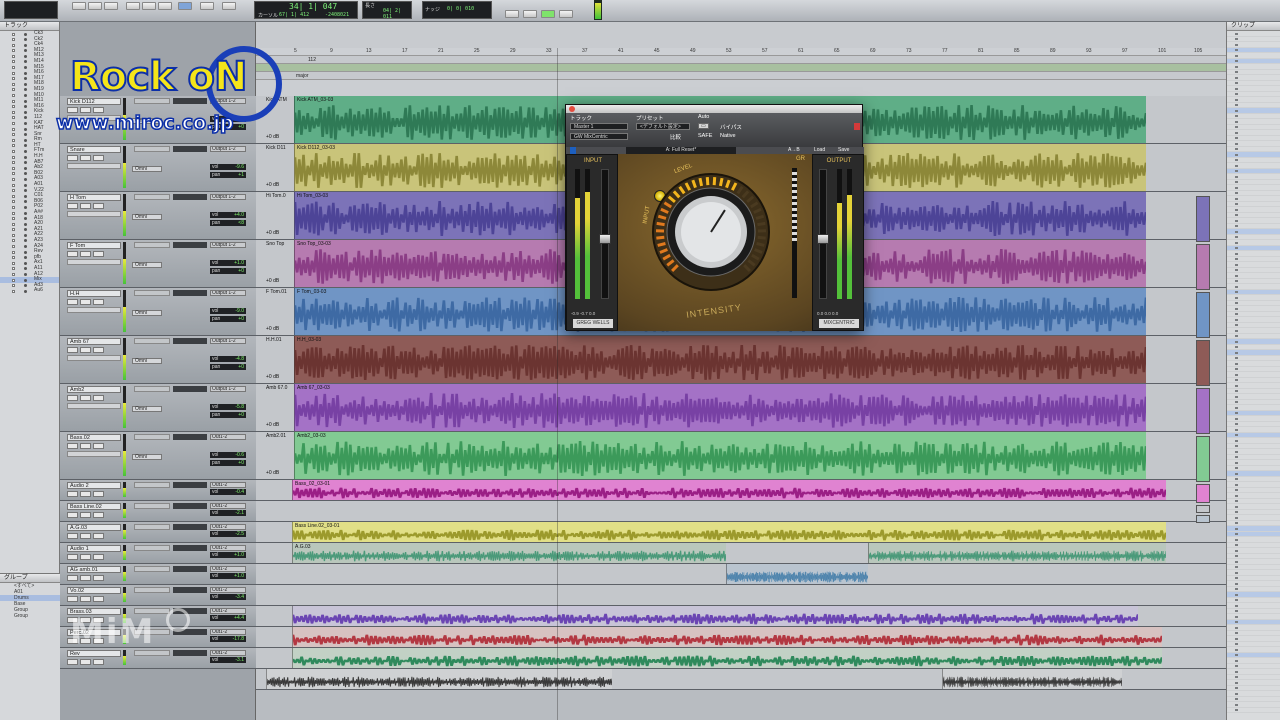 This screenshot has width=1280, height=720. Describe the element at coordinates (228, 223) in the screenshot. I see `pan-field: pan <8` at that location.